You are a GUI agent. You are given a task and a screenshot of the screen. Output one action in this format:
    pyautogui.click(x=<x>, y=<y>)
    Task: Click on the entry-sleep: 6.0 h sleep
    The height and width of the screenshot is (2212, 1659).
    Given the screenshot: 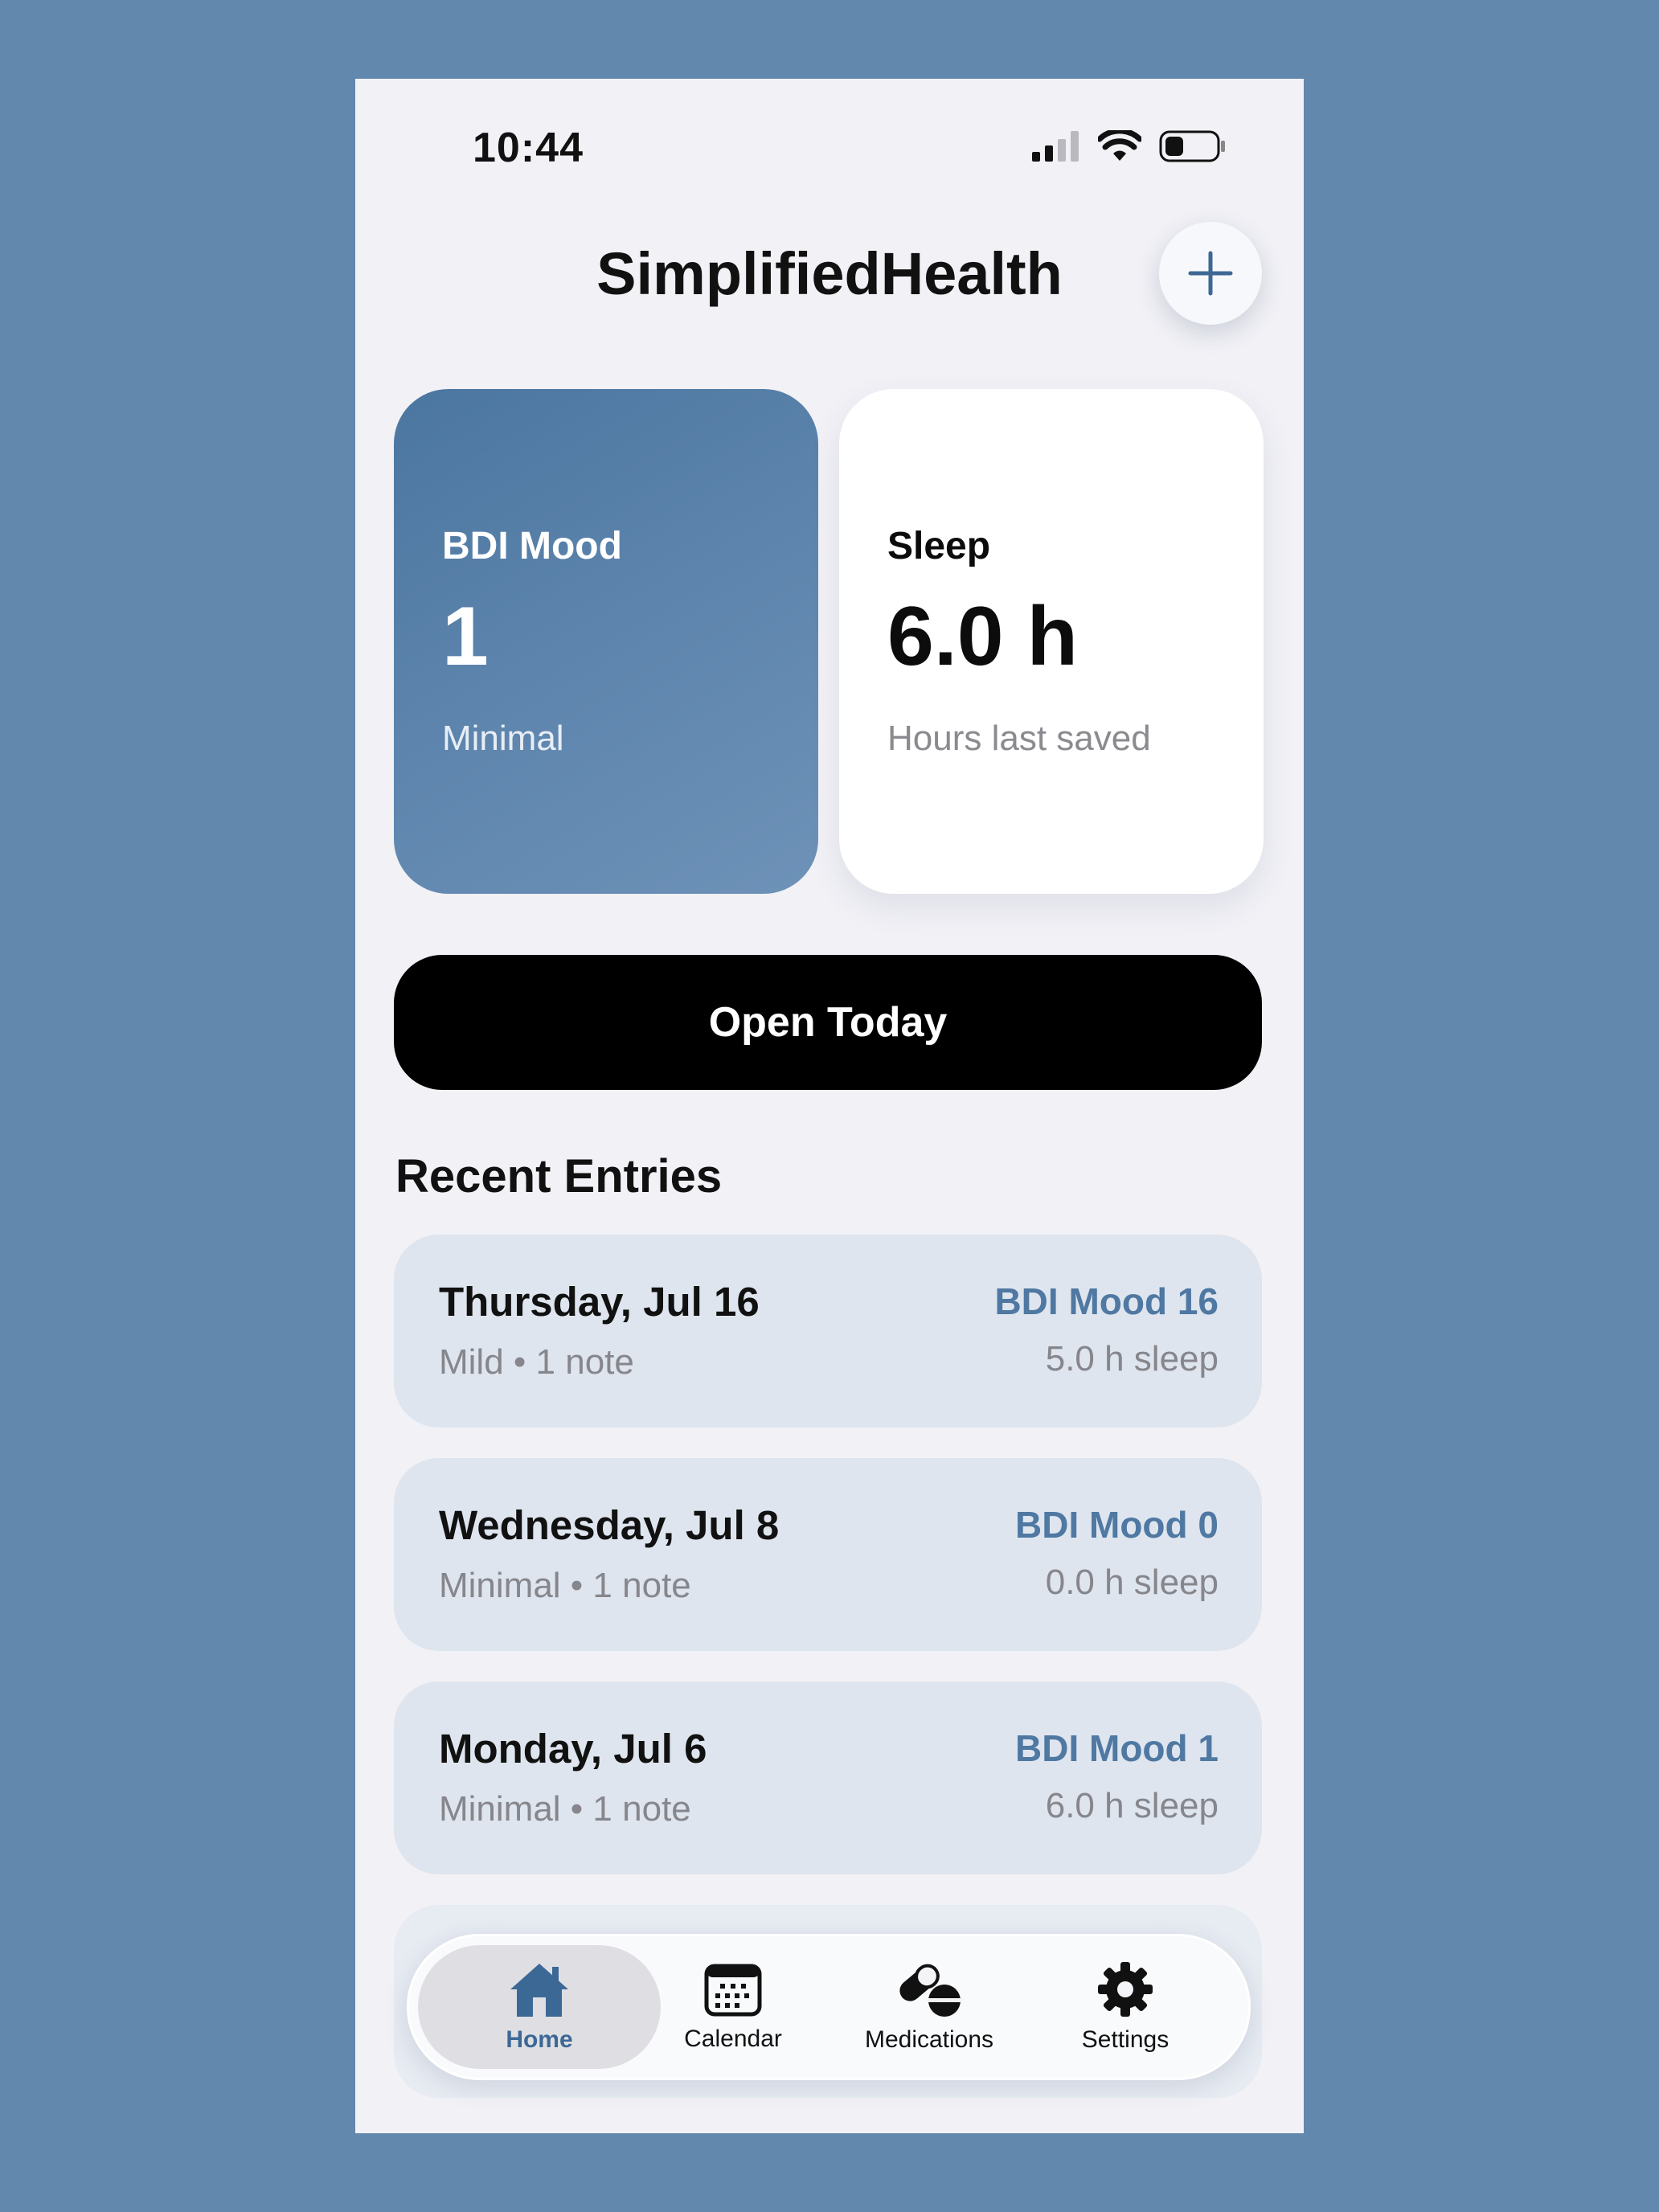 What is the action you would take?
    pyautogui.click(x=1132, y=1805)
    